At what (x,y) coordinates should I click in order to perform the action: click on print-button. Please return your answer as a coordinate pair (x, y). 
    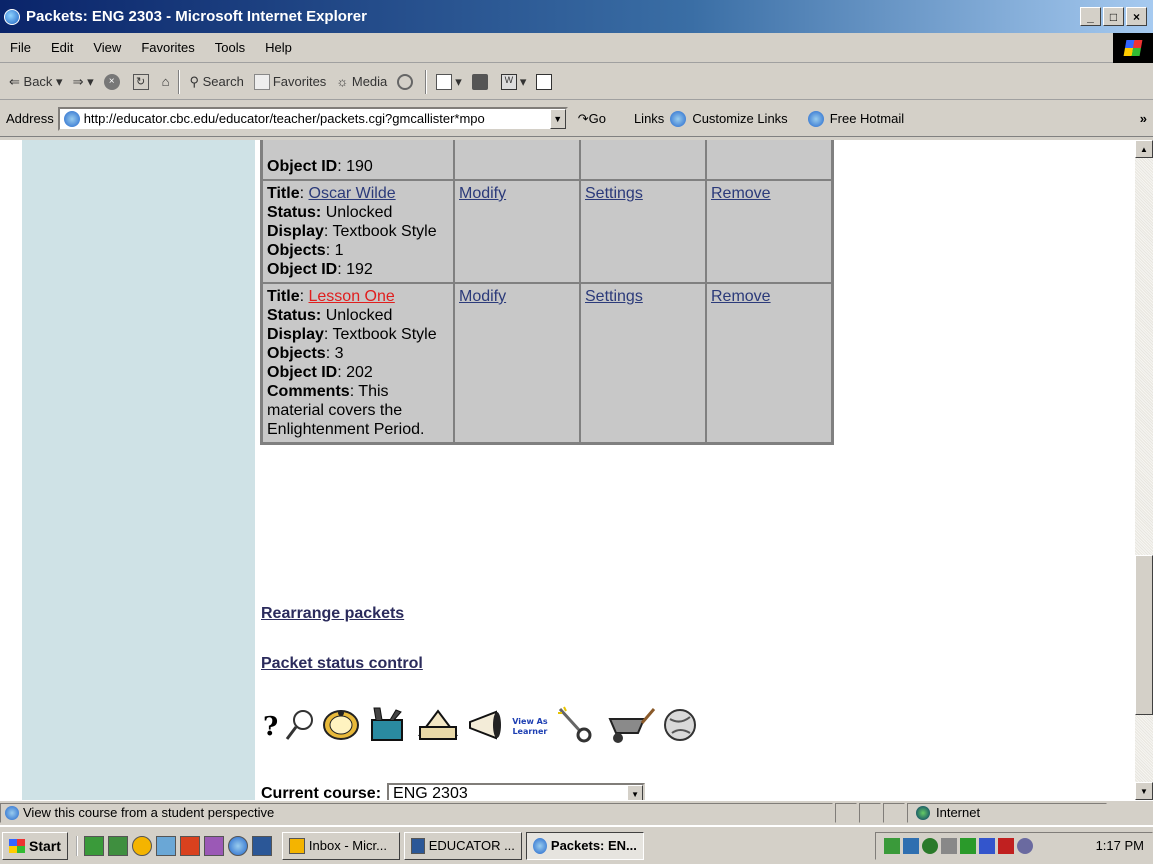
    Looking at the image, I should click on (481, 81).